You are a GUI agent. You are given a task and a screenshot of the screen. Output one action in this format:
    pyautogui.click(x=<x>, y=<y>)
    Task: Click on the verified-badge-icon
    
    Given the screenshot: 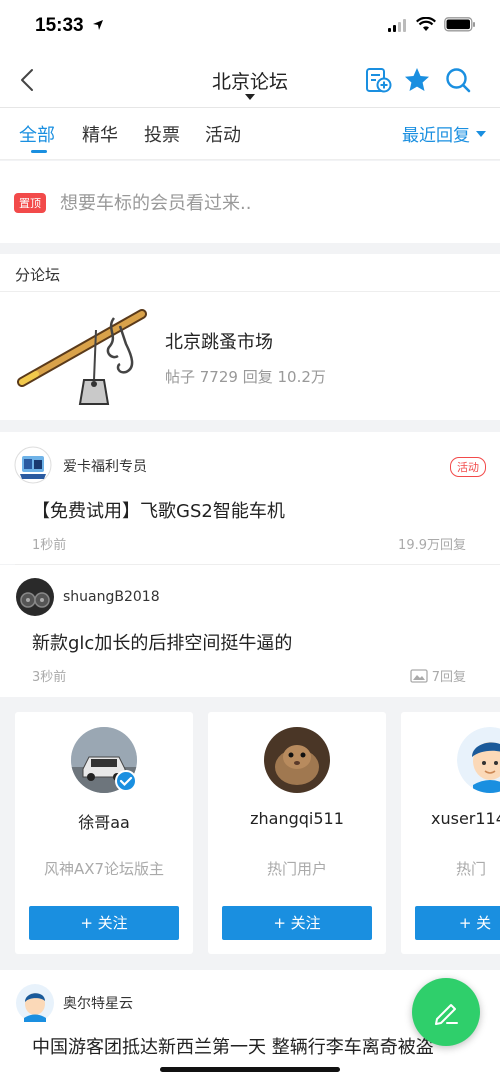 What is the action you would take?
    pyautogui.click(x=126, y=781)
    